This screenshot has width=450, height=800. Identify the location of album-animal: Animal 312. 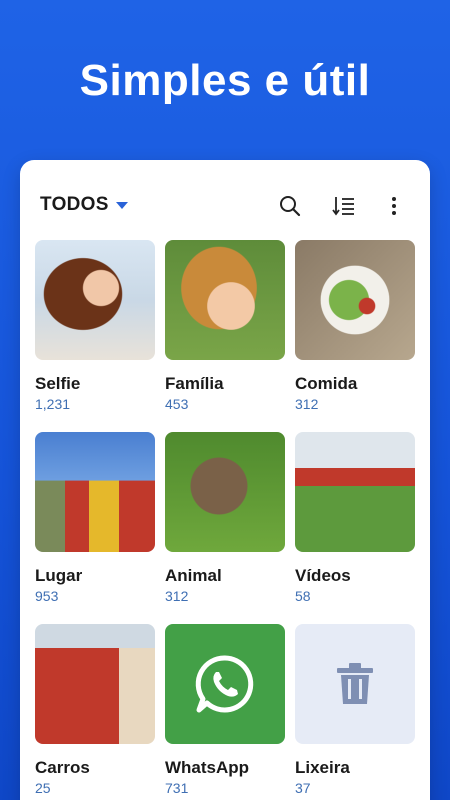
(225, 518).